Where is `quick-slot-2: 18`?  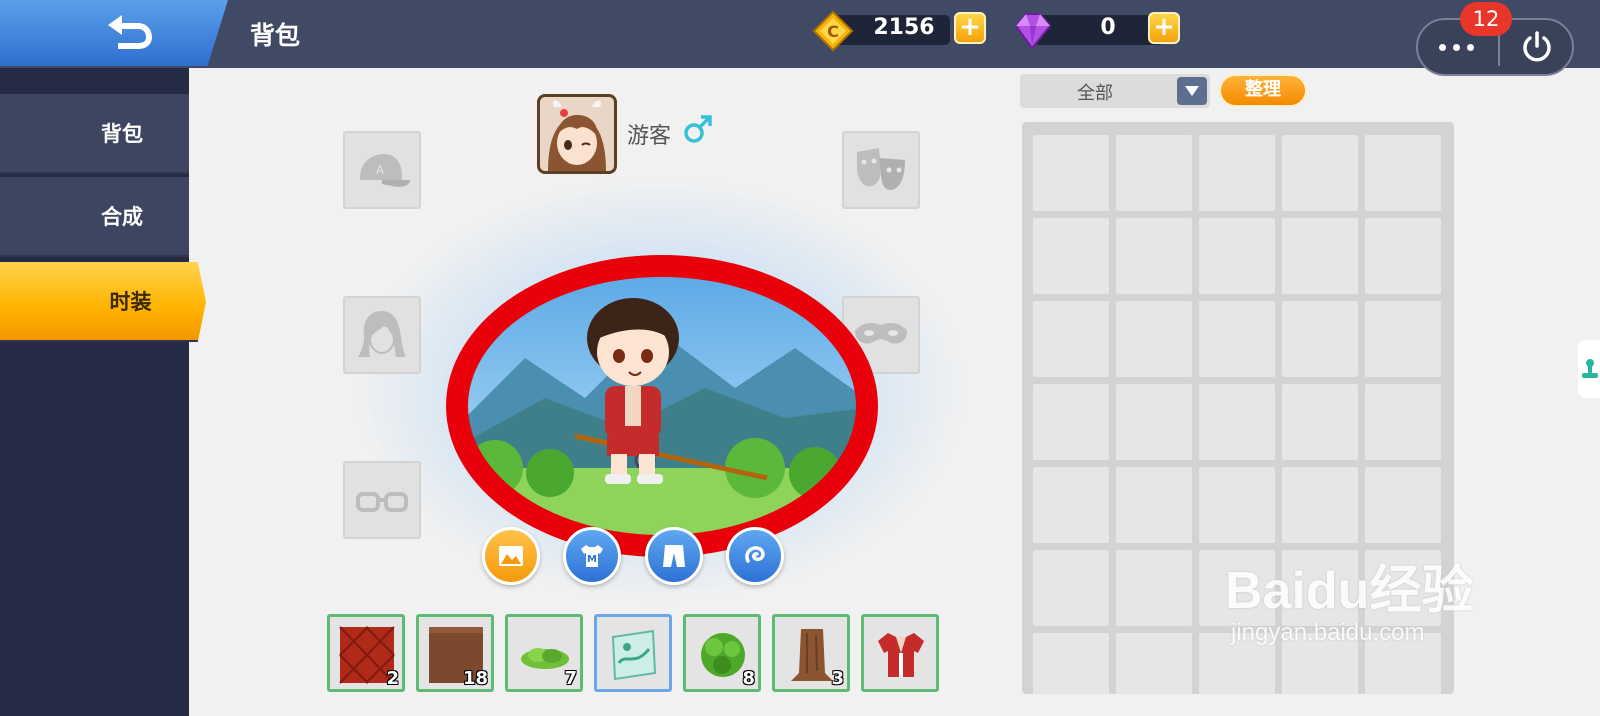 quick-slot-2: 18 is located at coordinates (455, 653).